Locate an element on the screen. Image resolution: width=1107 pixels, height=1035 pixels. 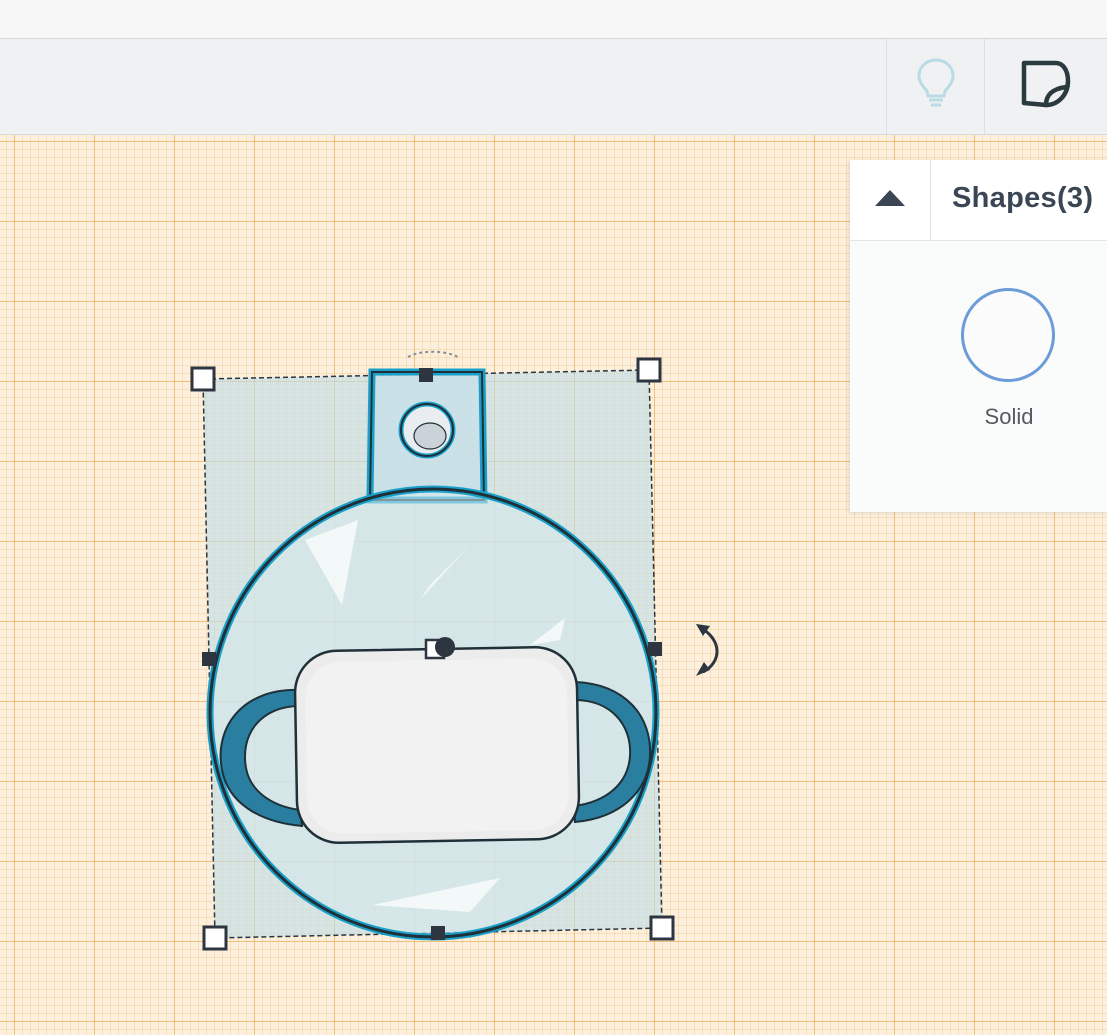
solid-label: Solid is located at coordinates (1009, 416).